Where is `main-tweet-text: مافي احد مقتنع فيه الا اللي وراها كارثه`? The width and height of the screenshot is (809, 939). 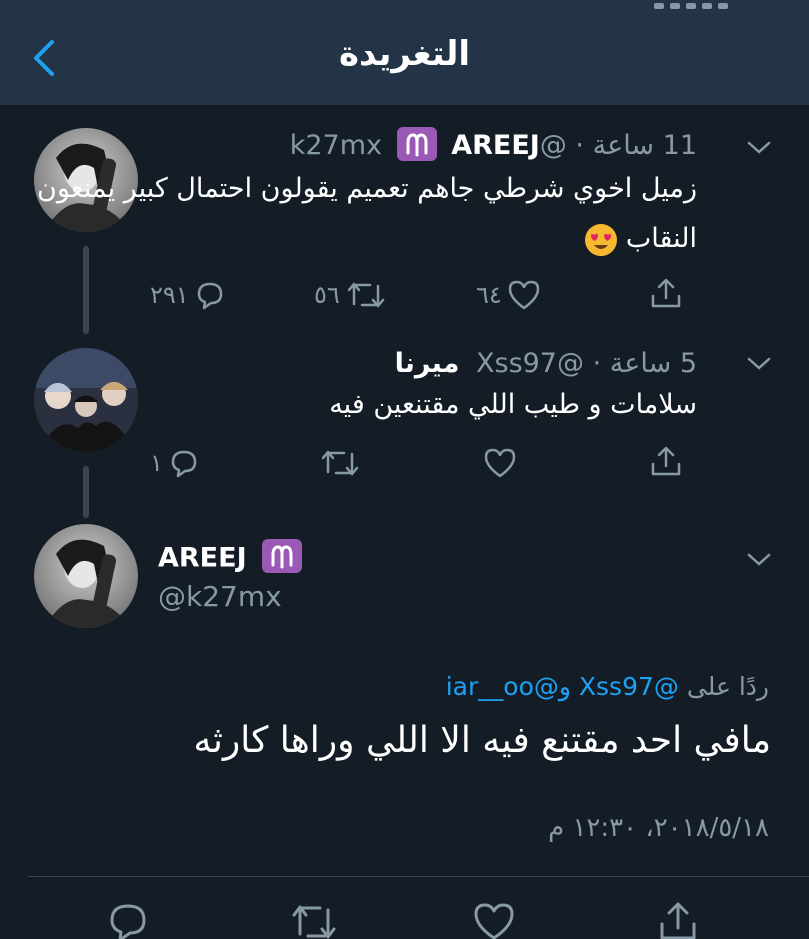 main-tweet-text: مافي احد مقتنع فيه الا اللي وراها كارثه is located at coordinates (482, 740).